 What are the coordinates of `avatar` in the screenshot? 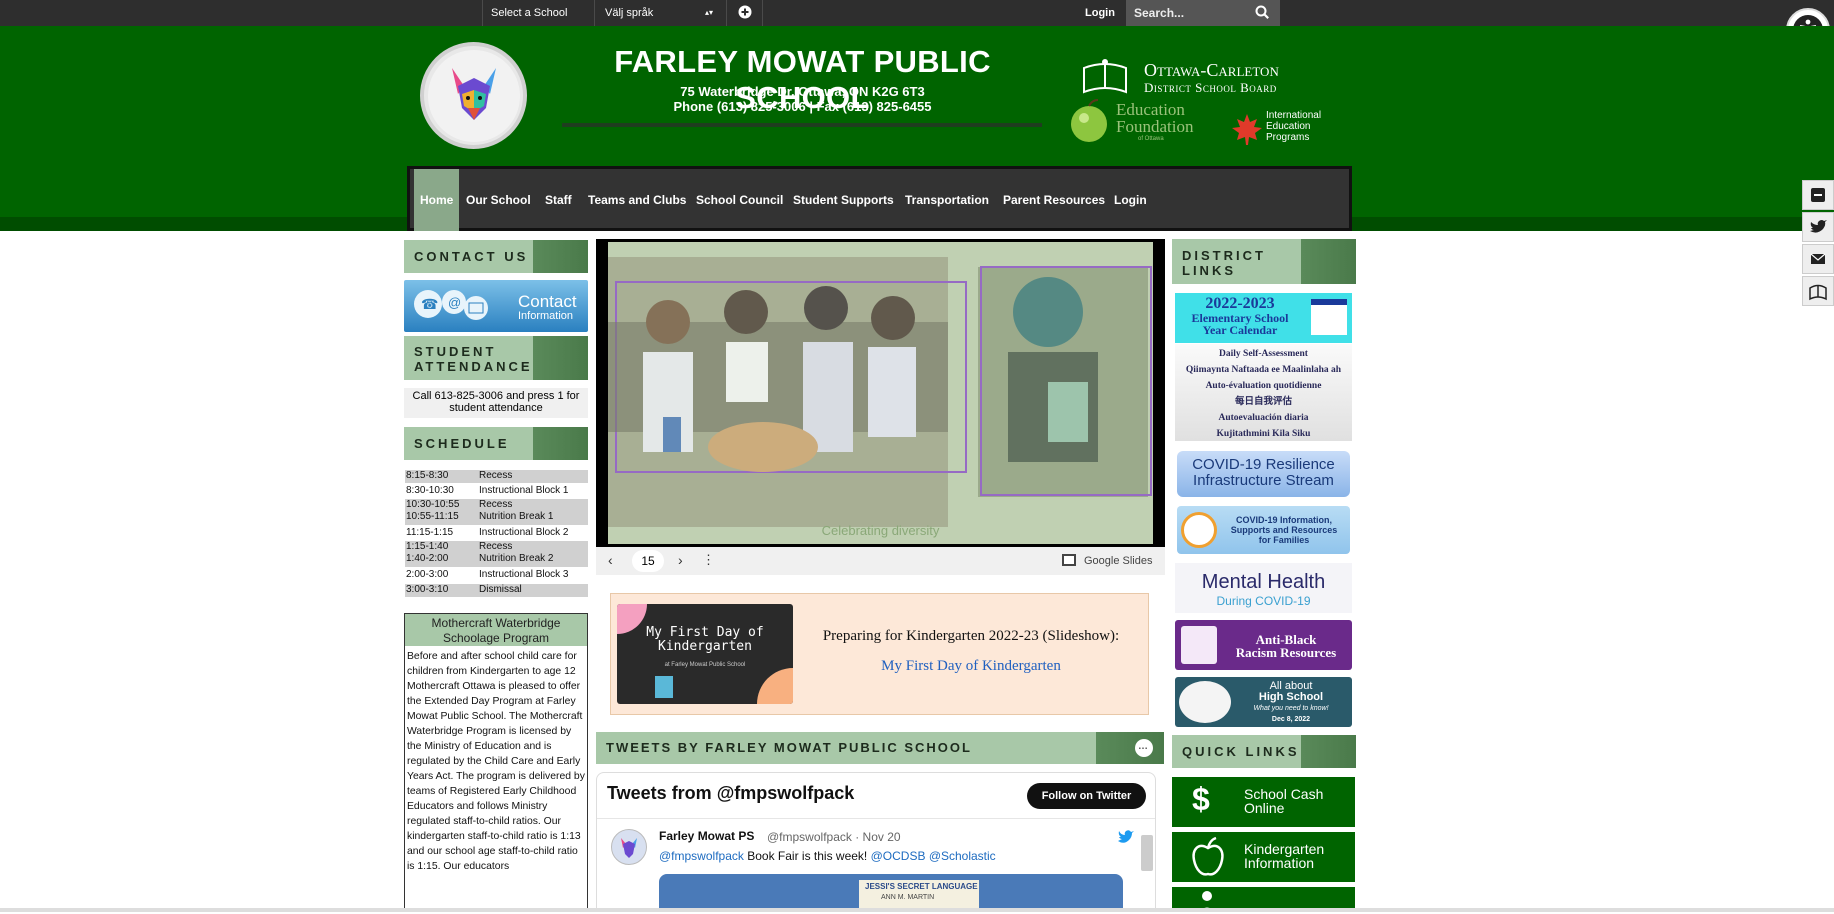 It's located at (629, 847).